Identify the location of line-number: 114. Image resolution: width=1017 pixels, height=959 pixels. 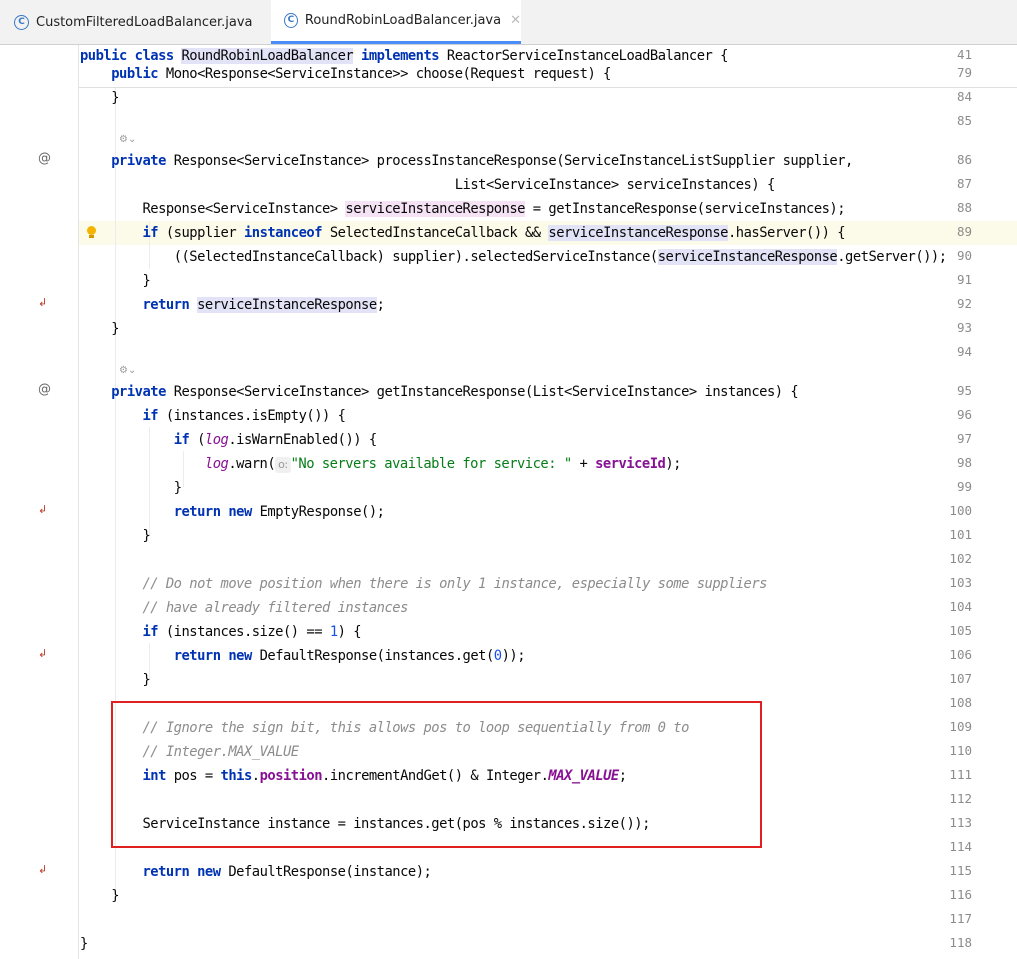
(960, 846).